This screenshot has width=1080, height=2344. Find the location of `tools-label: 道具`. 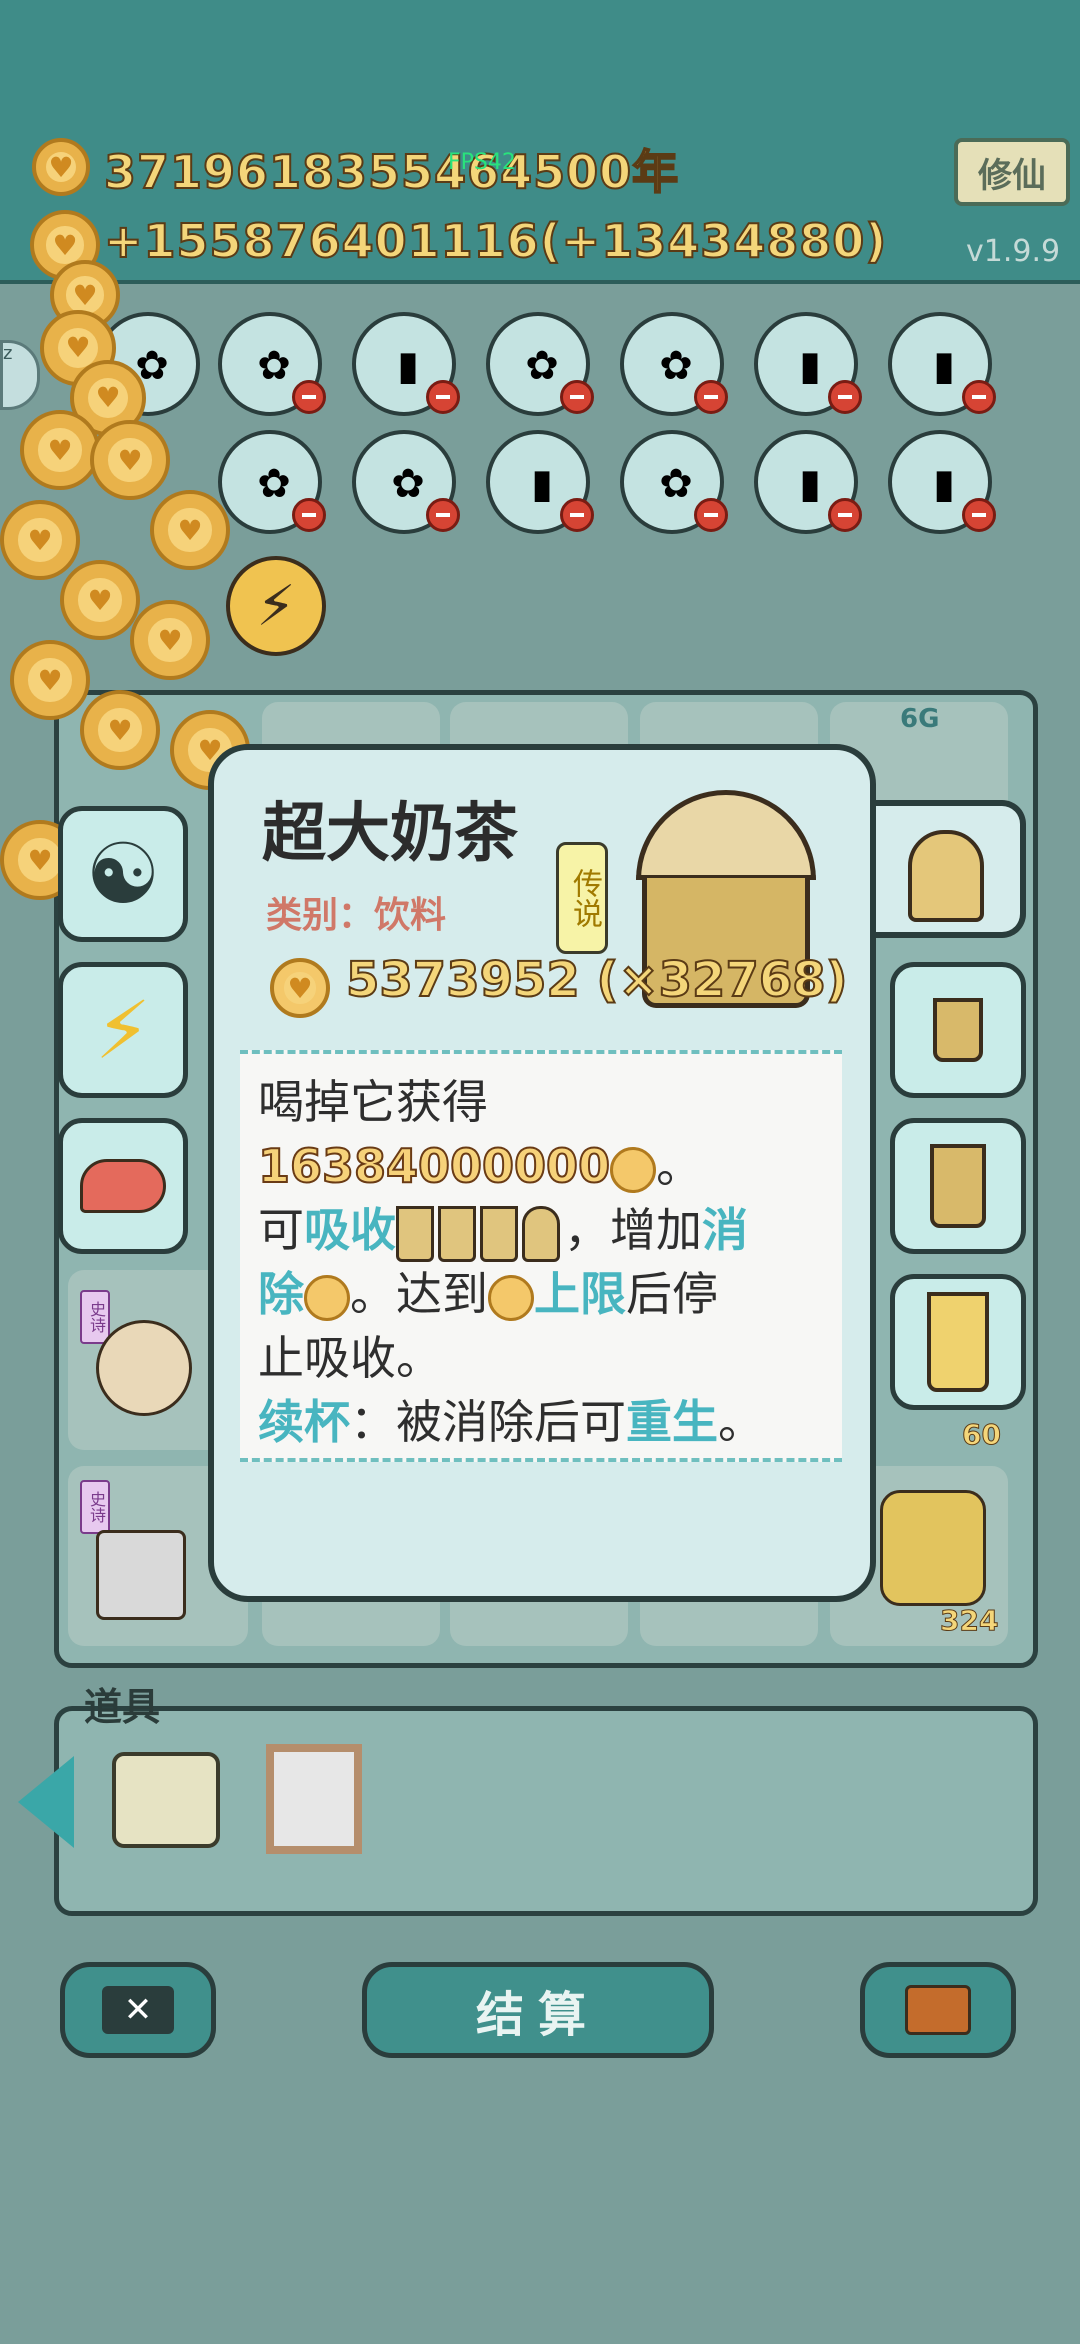

tools-label: 道具 is located at coordinates (122, 1707).